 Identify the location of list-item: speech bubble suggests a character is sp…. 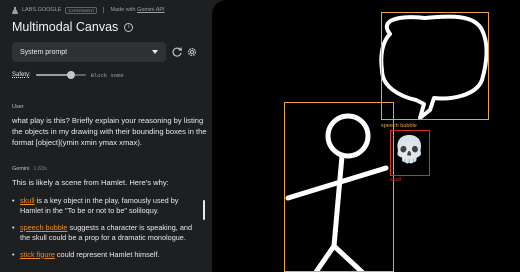
(105, 233).